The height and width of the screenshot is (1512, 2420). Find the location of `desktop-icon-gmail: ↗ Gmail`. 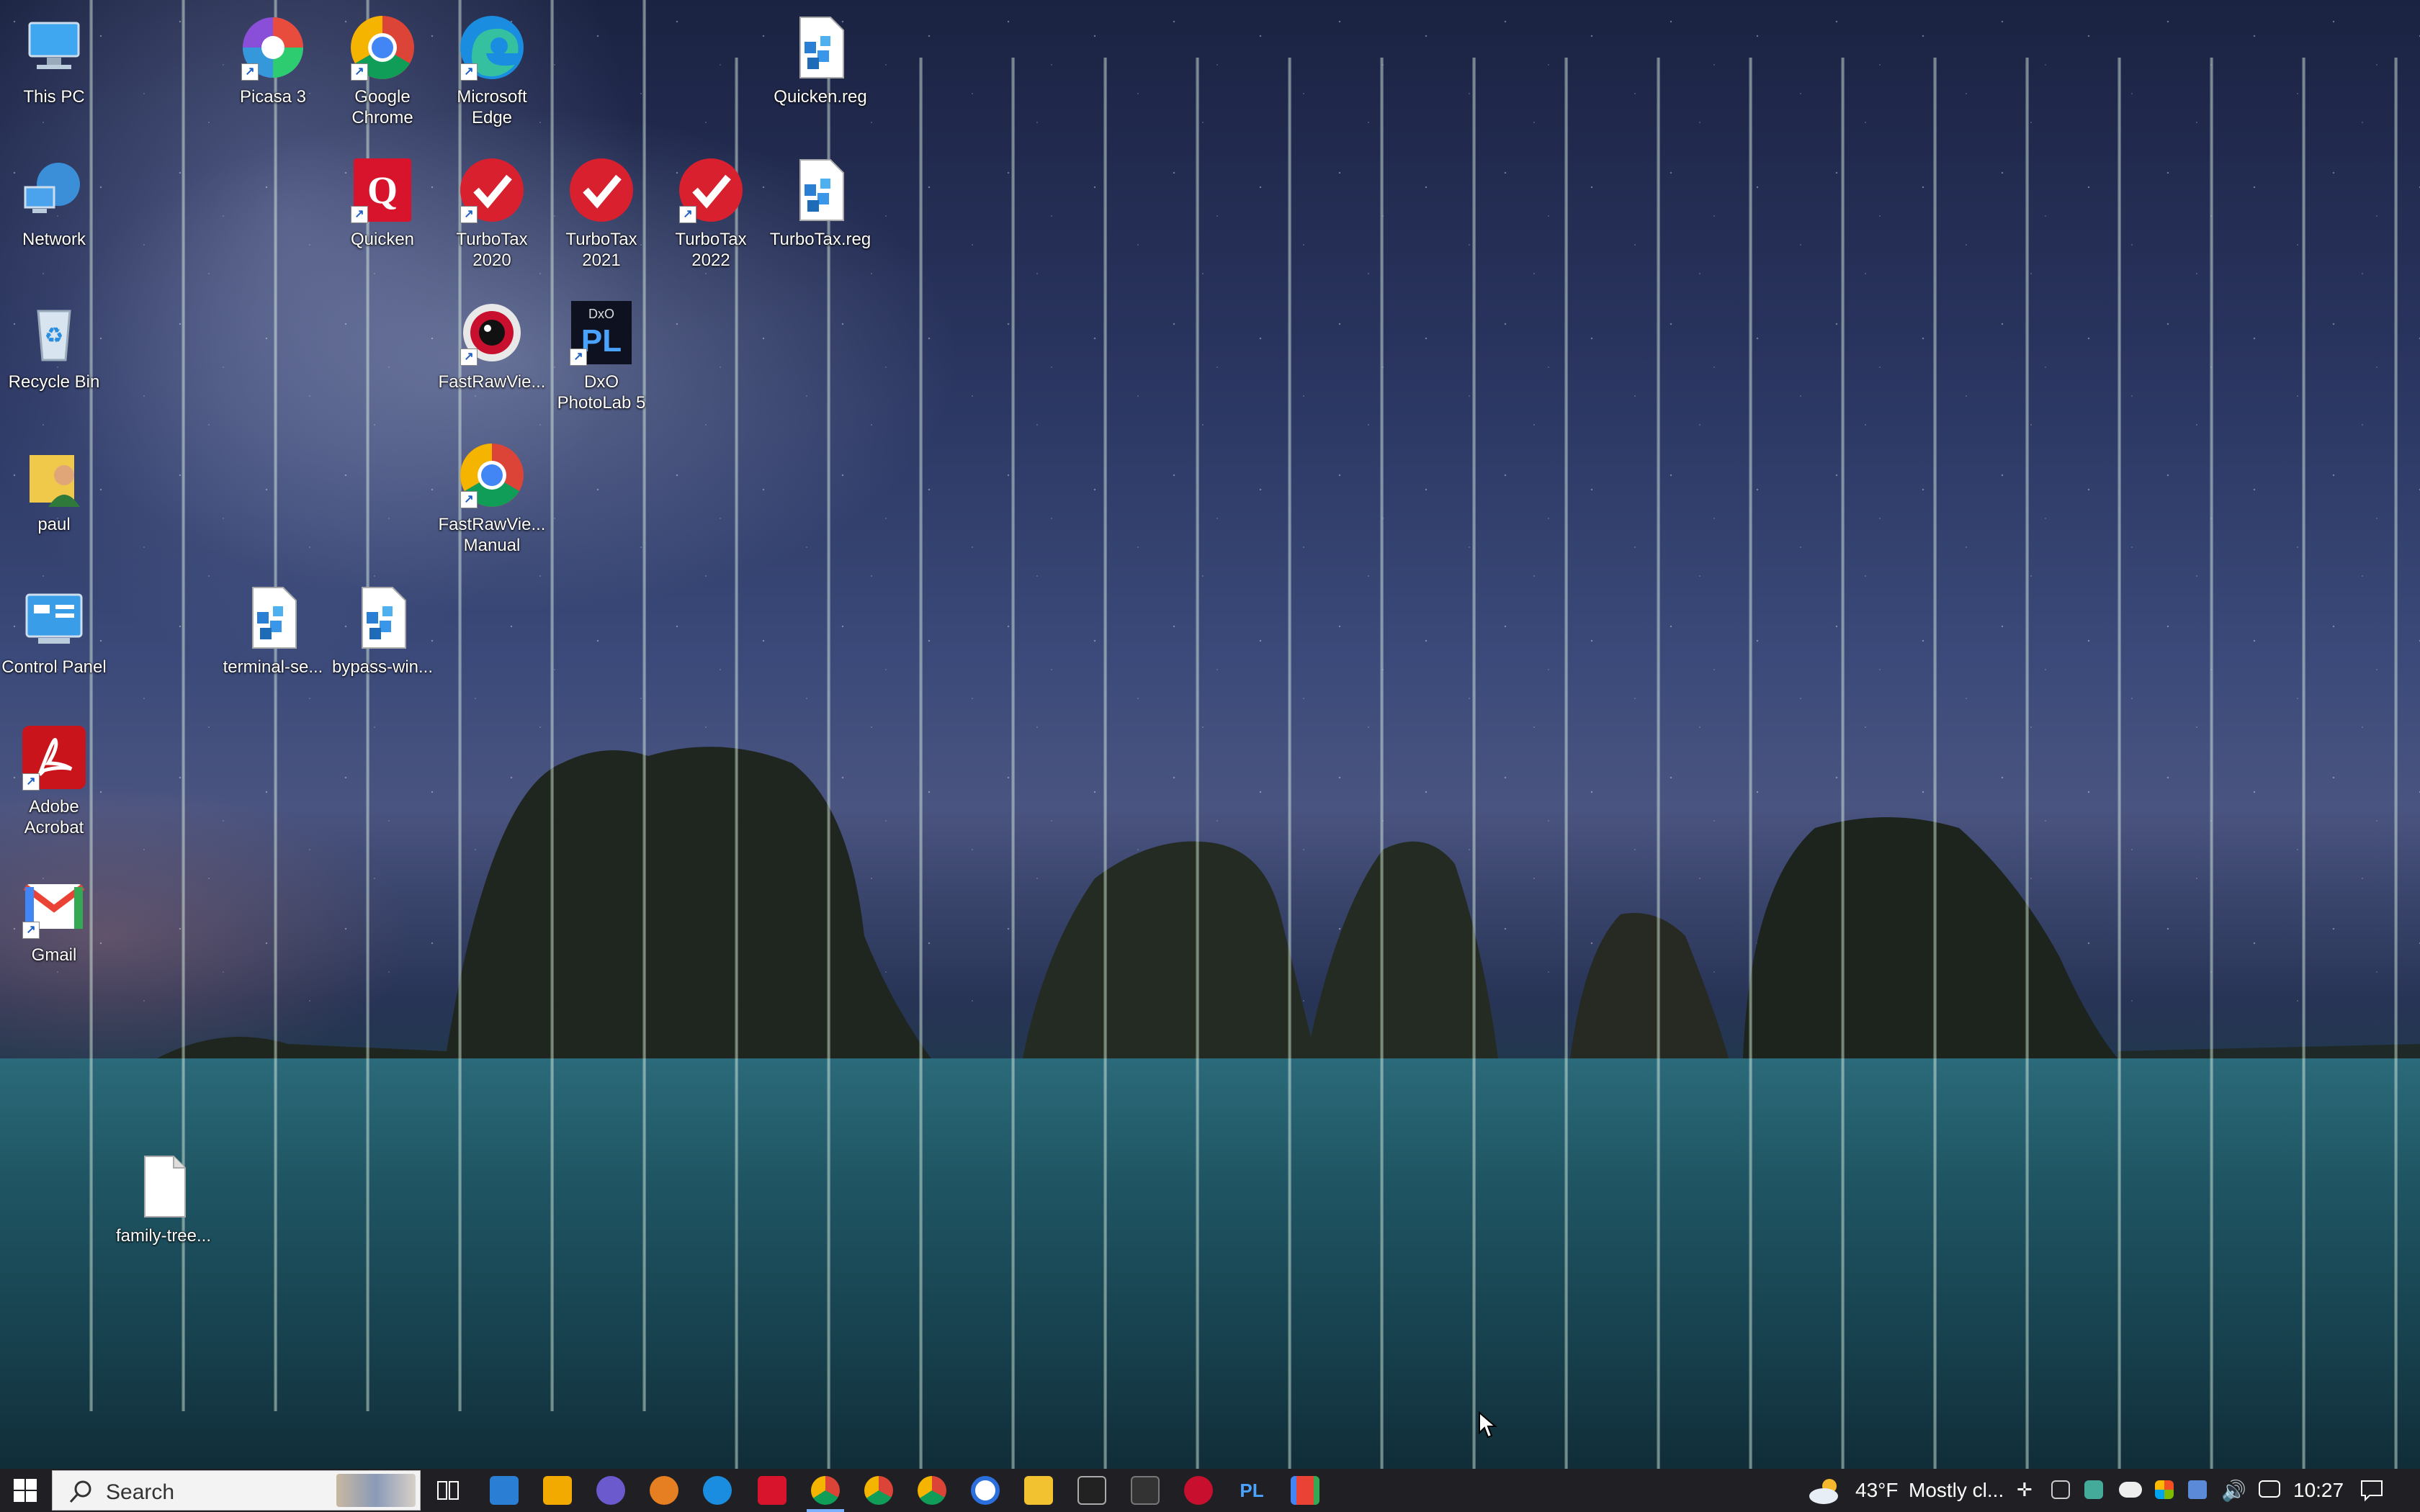

desktop-icon-gmail: ↗ Gmail is located at coordinates (54, 918).